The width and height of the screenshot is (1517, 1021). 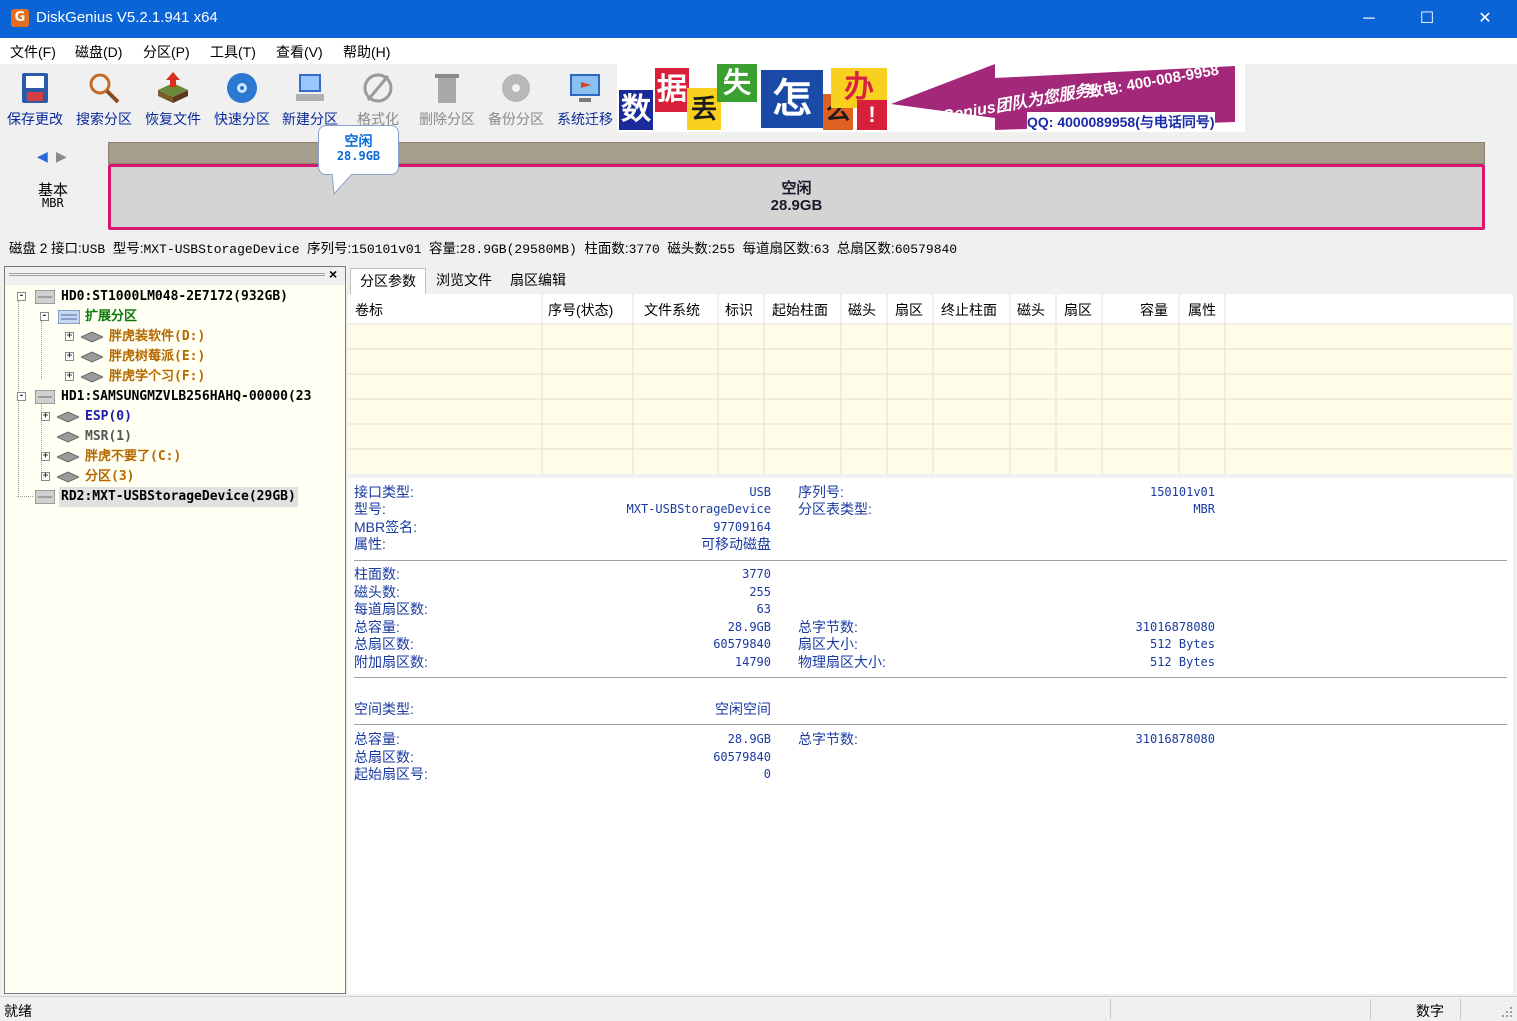 I want to click on prop-attribute: 可移动磁盘, so click(x=736, y=544).